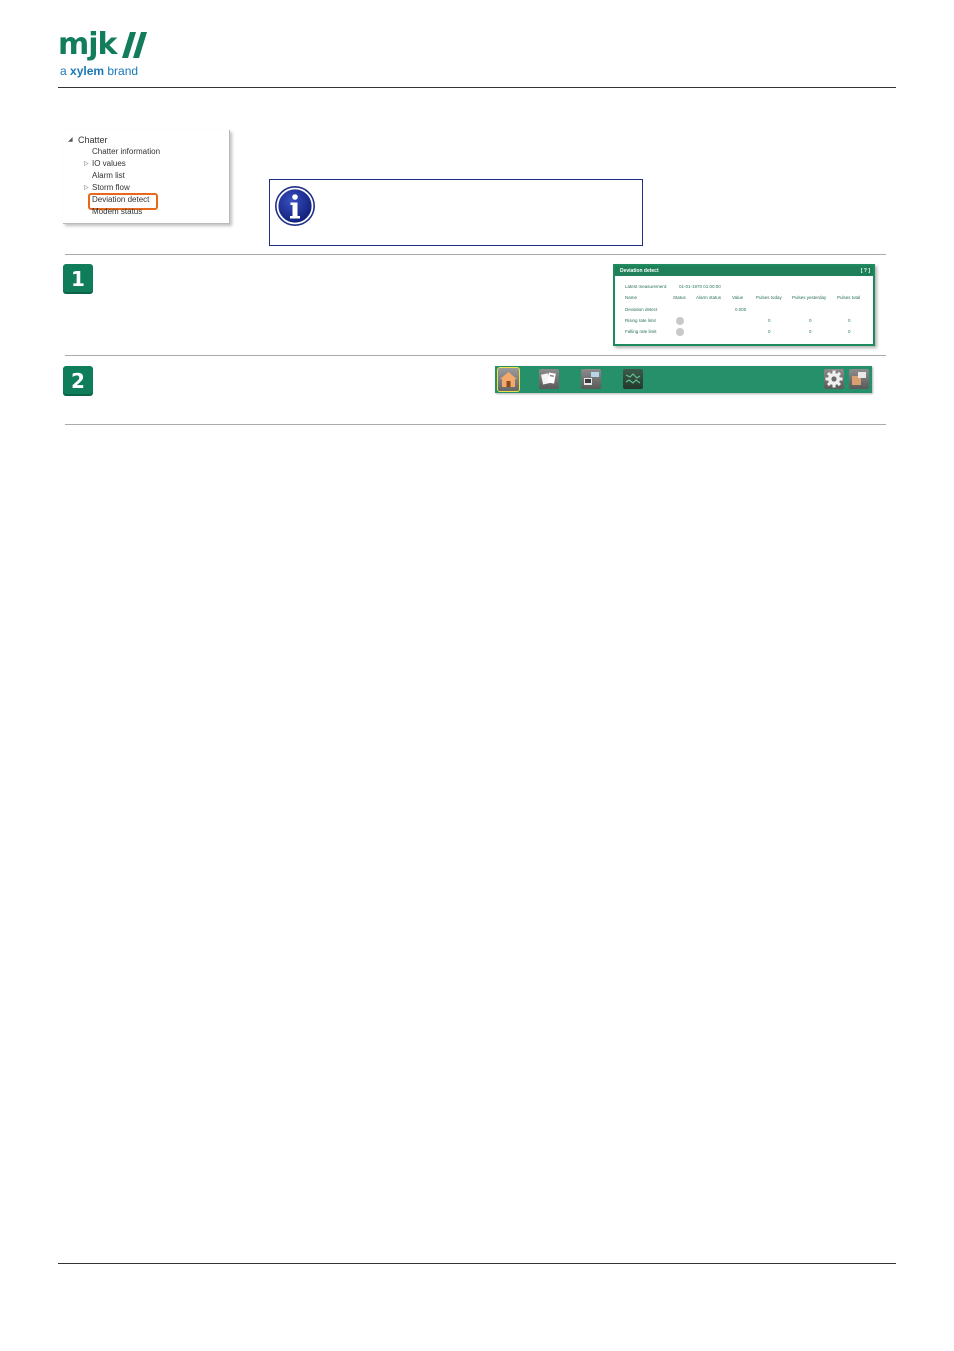 The image size is (954, 1351). What do you see at coordinates (639, 271) in the screenshot?
I see `panel-title: Deviation detect` at bounding box center [639, 271].